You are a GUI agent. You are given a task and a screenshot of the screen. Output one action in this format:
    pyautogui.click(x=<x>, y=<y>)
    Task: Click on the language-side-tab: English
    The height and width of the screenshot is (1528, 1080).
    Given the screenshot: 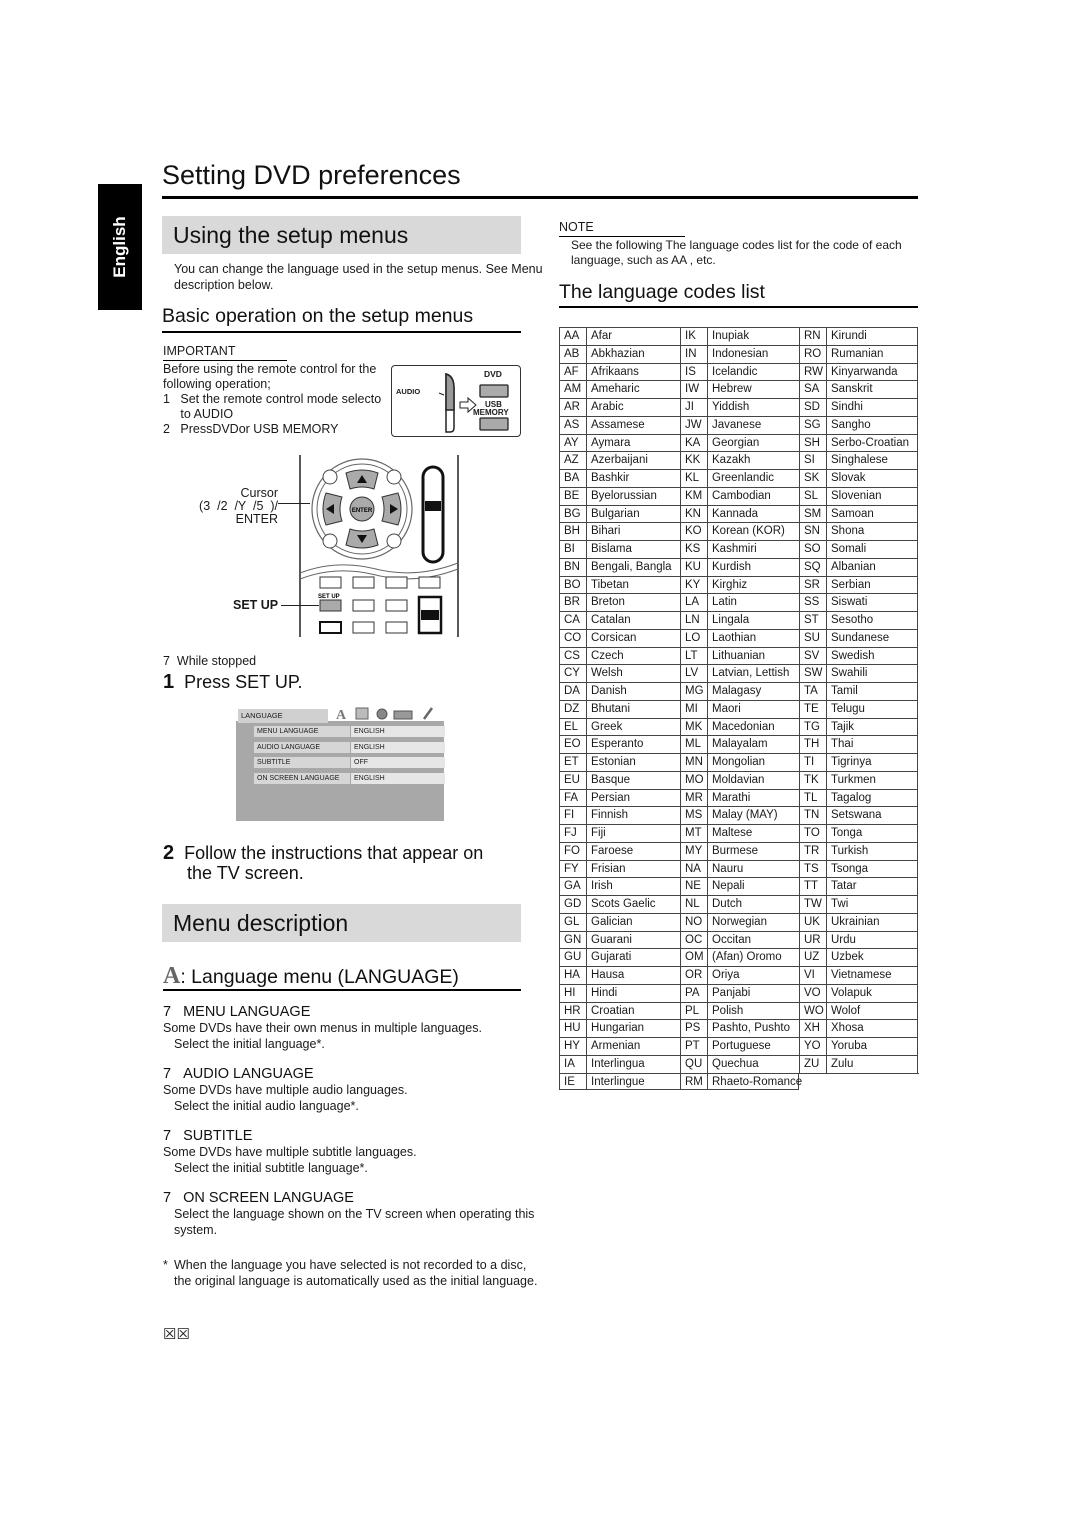 What is the action you would take?
    pyautogui.click(x=120, y=247)
    